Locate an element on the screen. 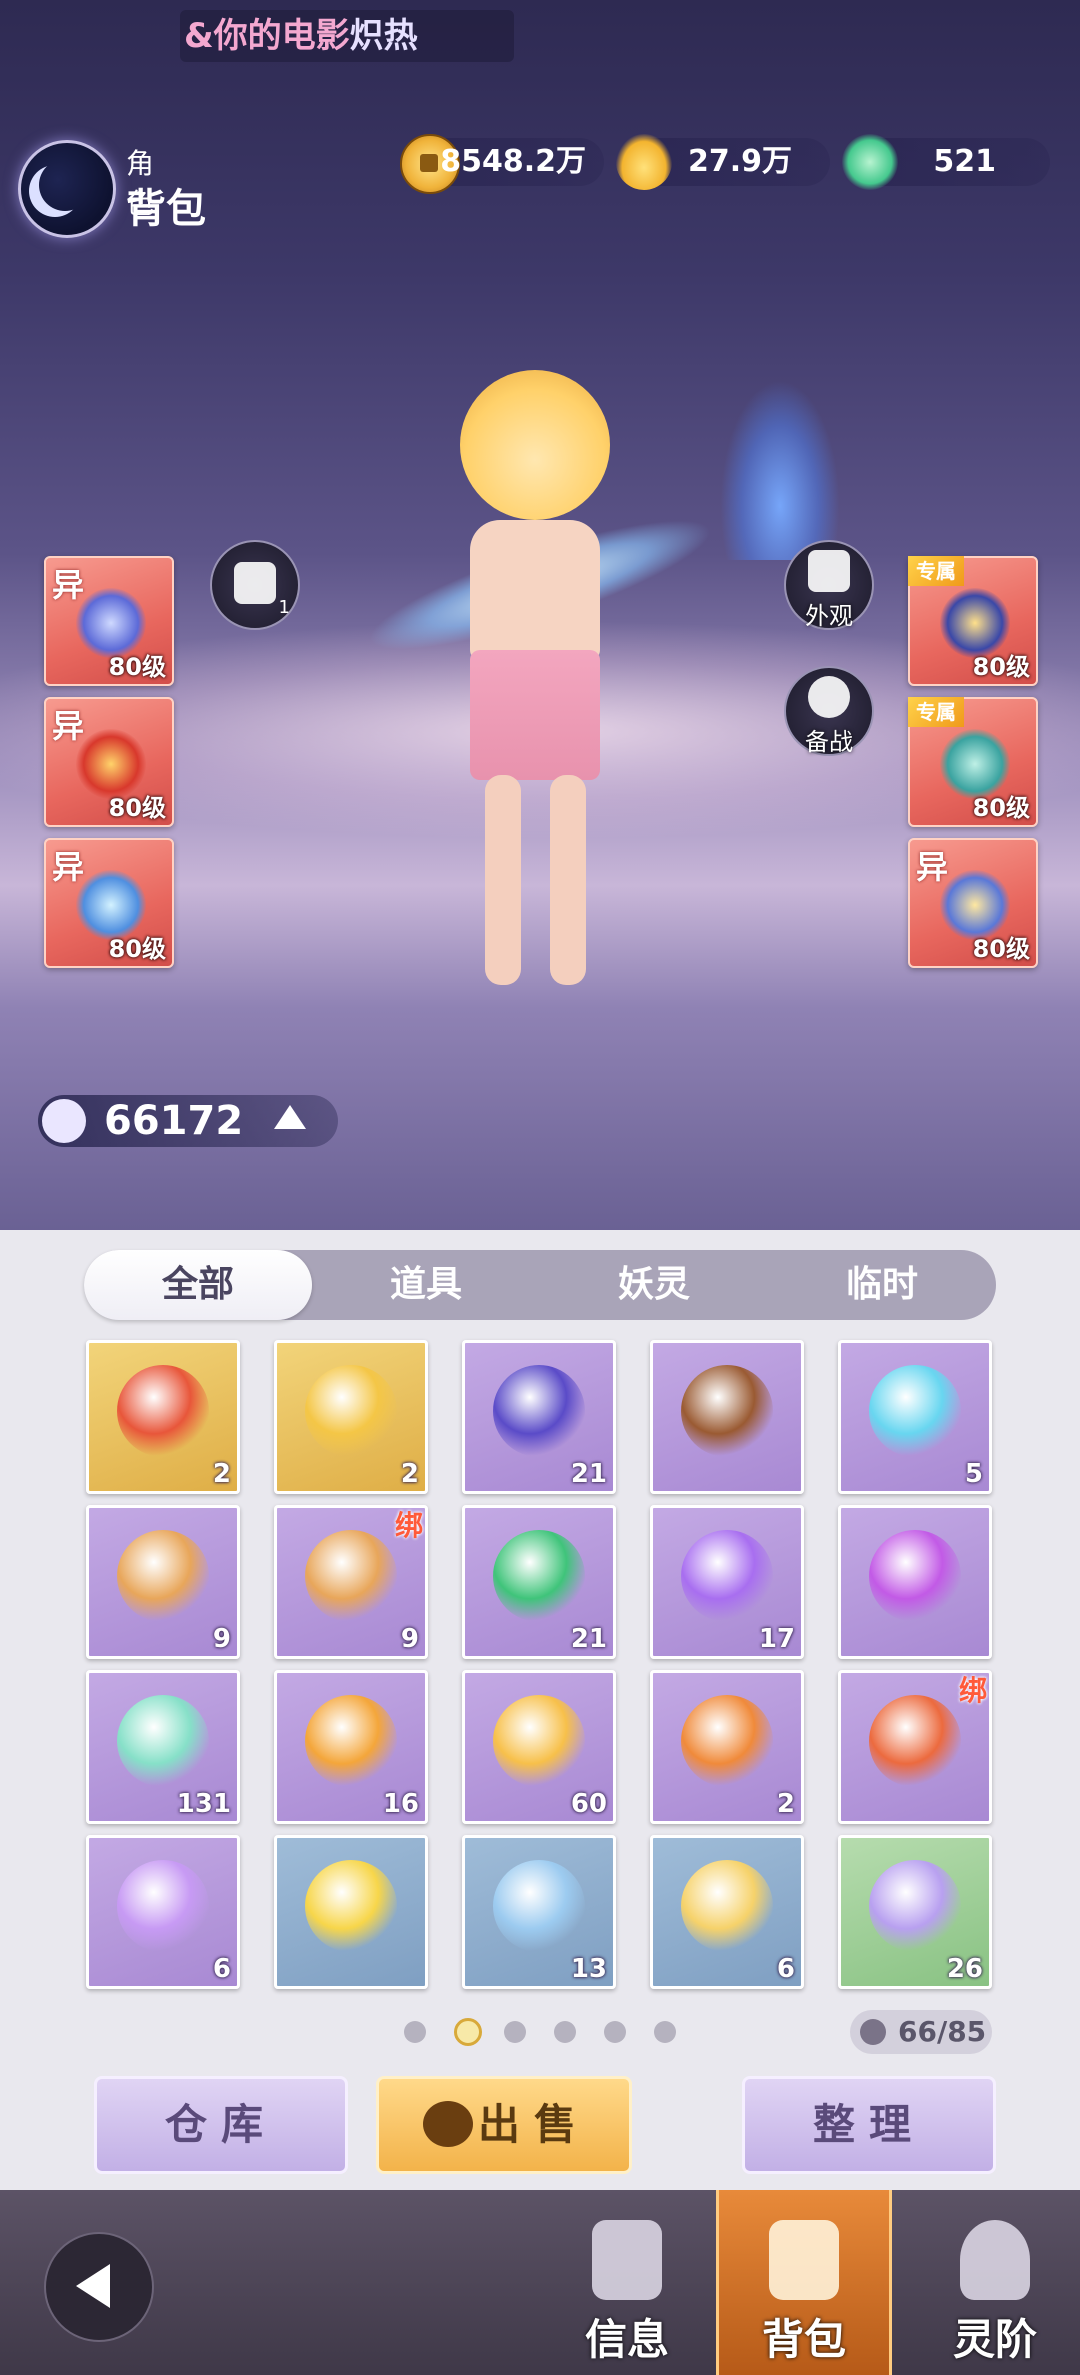 The height and width of the screenshot is (2375, 1080). jade-value: 521 is located at coordinates (964, 161).